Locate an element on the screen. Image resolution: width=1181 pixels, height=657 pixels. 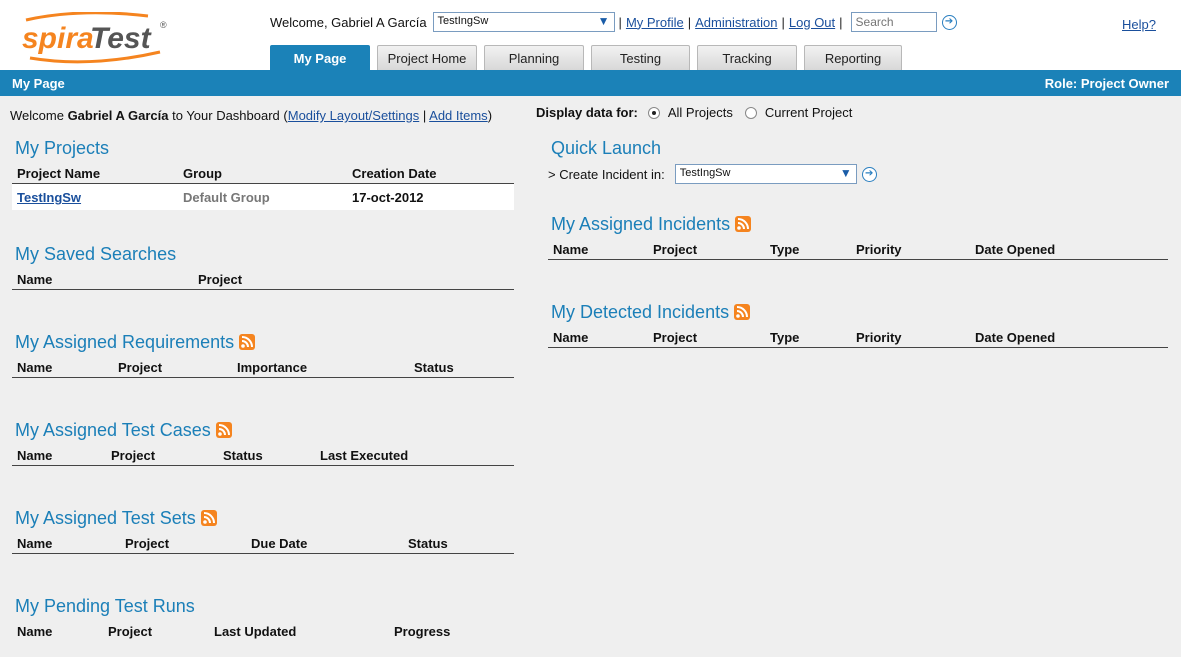
intro-sep: | is located at coordinates (424, 115).